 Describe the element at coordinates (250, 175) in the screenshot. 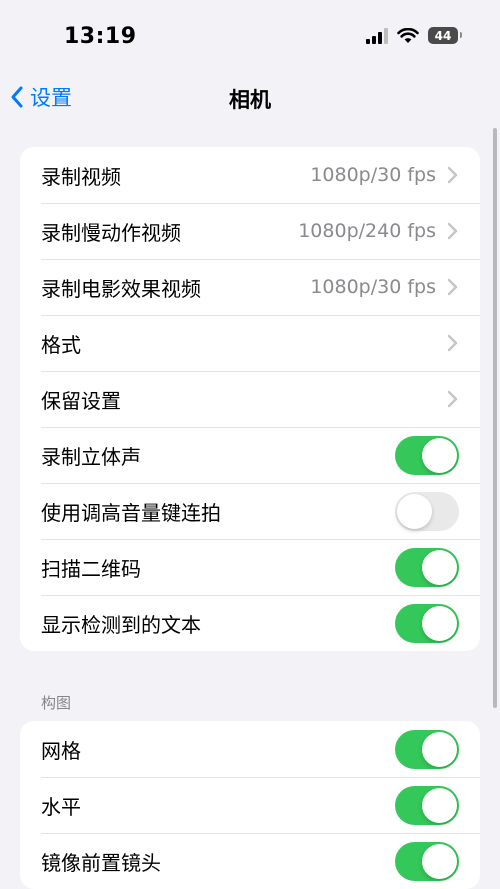

I see `settings-row: 录制视频 1080p/30 fps` at that location.